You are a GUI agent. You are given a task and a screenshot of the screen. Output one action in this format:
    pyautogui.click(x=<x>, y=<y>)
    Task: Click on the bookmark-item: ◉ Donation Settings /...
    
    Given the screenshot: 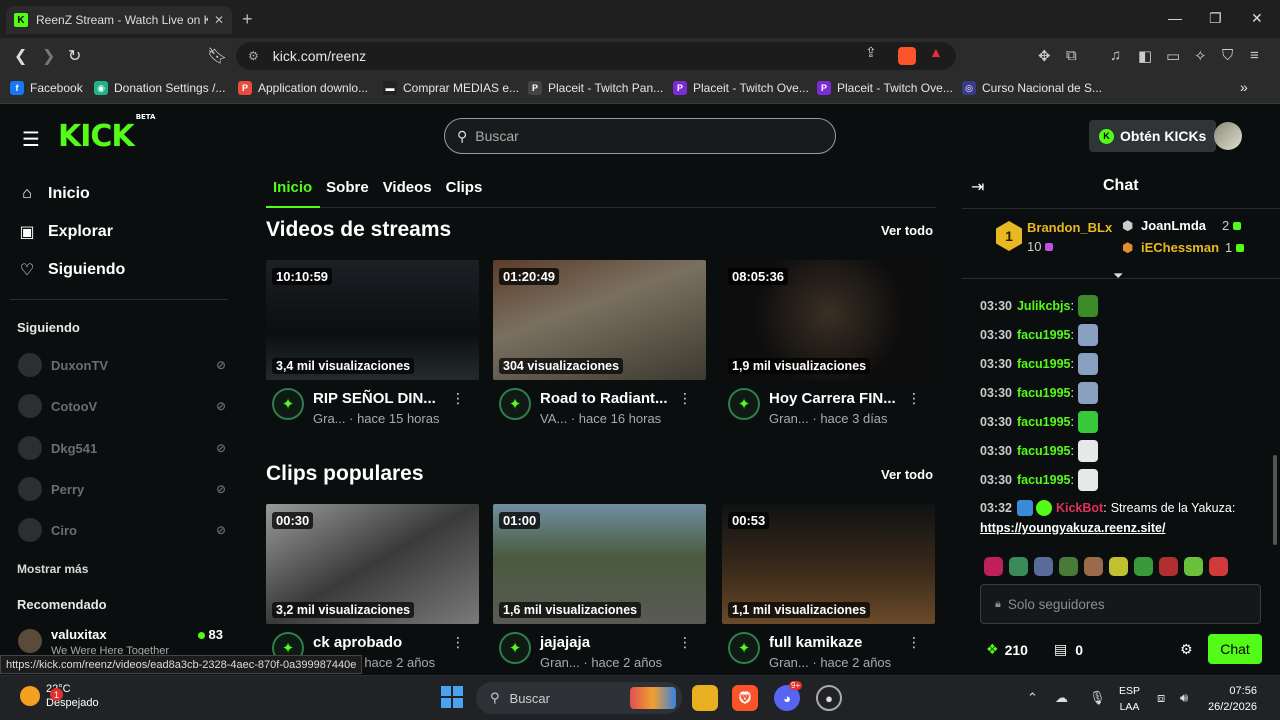 What is the action you would take?
    pyautogui.click(x=159, y=88)
    